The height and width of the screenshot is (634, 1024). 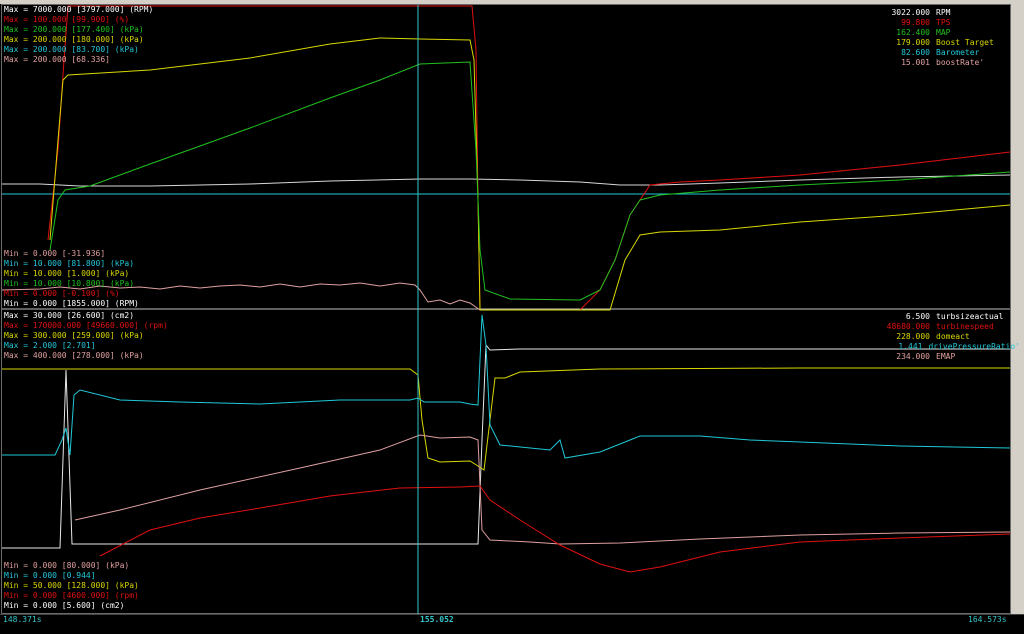 I want to click on legend-value: 228.000, so click(x=913, y=336).